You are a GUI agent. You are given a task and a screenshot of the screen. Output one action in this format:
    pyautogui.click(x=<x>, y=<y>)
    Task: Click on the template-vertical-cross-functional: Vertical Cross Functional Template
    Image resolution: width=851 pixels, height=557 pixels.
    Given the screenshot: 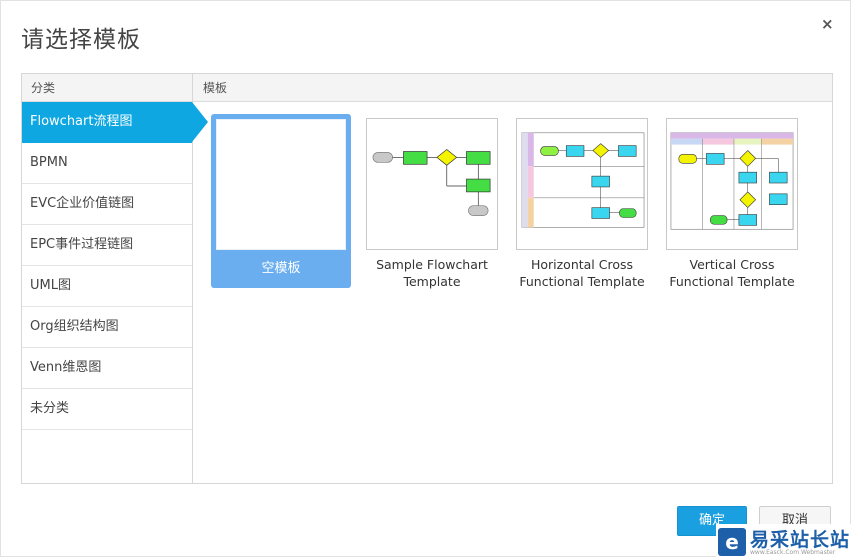 What is the action you would take?
    pyautogui.click(x=732, y=202)
    